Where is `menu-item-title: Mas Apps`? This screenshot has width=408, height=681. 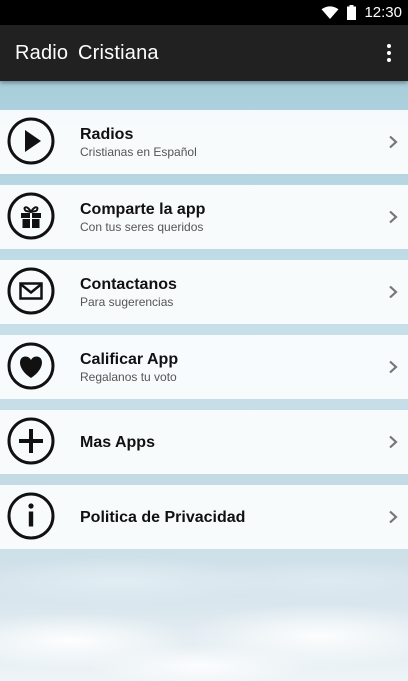 menu-item-title: Mas Apps is located at coordinates (117, 442).